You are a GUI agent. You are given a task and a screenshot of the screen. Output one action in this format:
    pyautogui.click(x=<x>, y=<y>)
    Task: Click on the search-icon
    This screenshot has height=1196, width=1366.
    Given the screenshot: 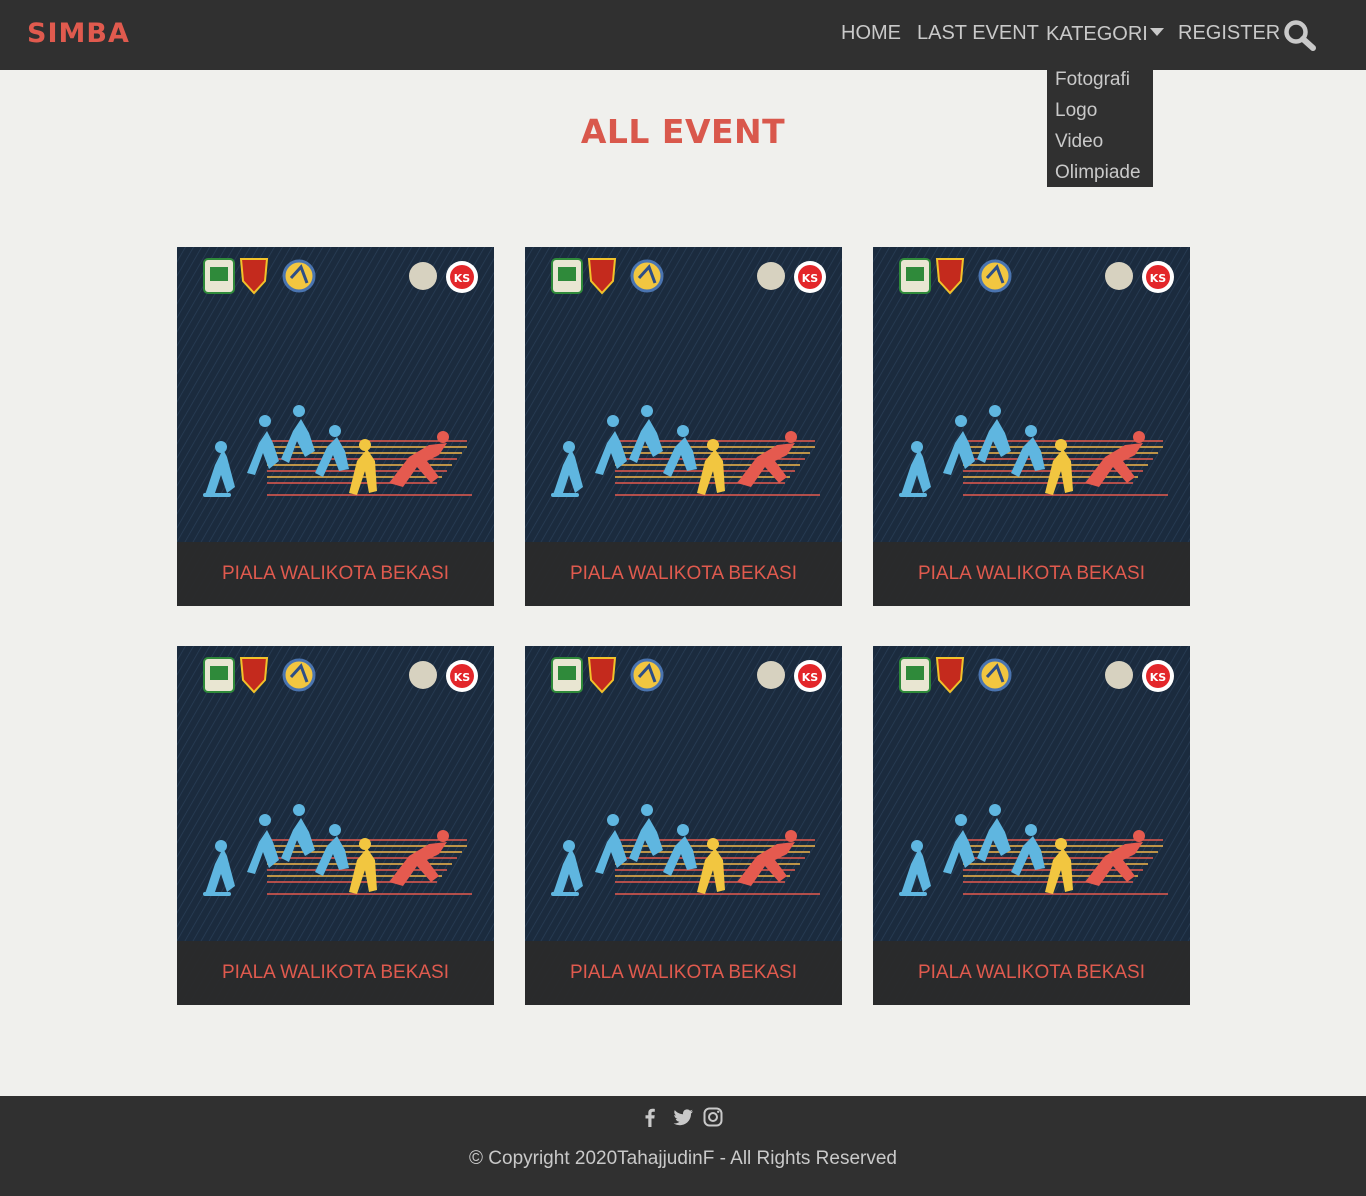 What is the action you would take?
    pyautogui.click(x=1300, y=35)
    